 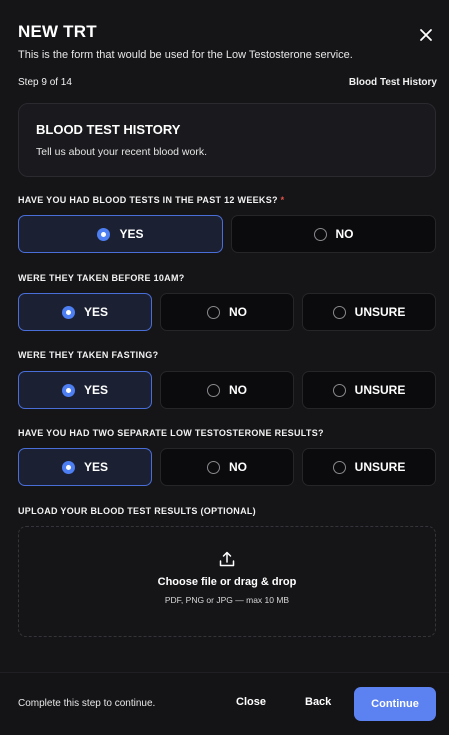 I want to click on two-low-results-yes-option: YES, so click(x=85, y=467).